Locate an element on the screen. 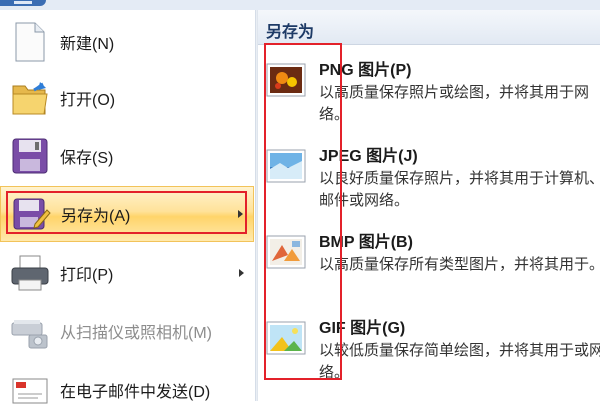 Image resolution: width=600 pixels, height=418 pixels. option-title: GIF 图片(G) is located at coordinates (362, 328).